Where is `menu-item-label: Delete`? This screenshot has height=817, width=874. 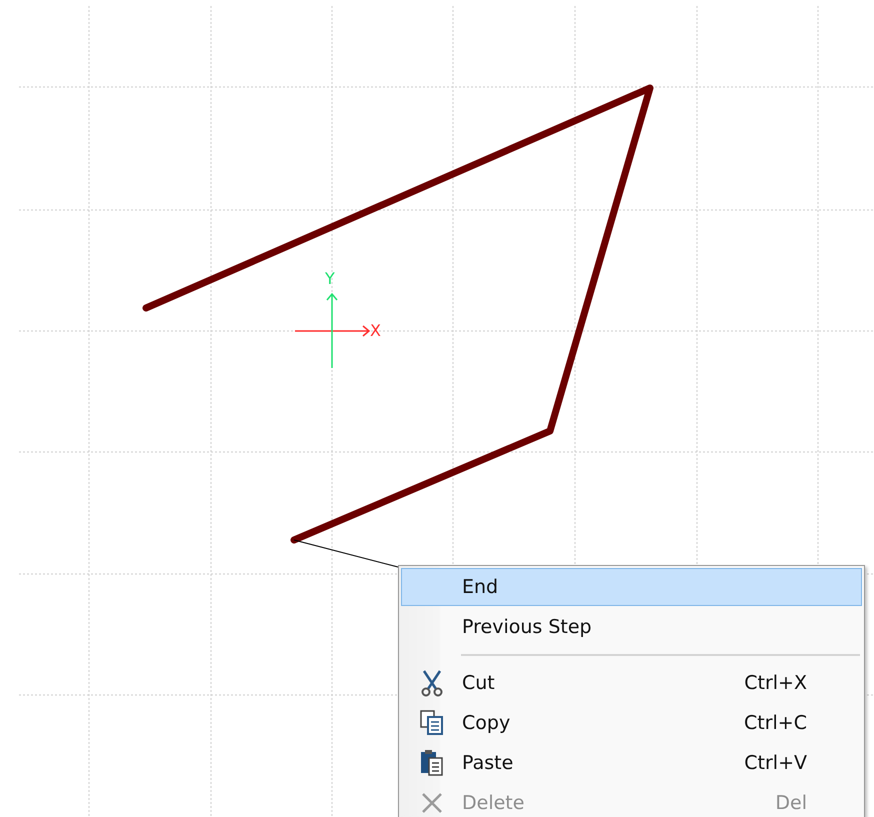
menu-item-label: Delete is located at coordinates (494, 803).